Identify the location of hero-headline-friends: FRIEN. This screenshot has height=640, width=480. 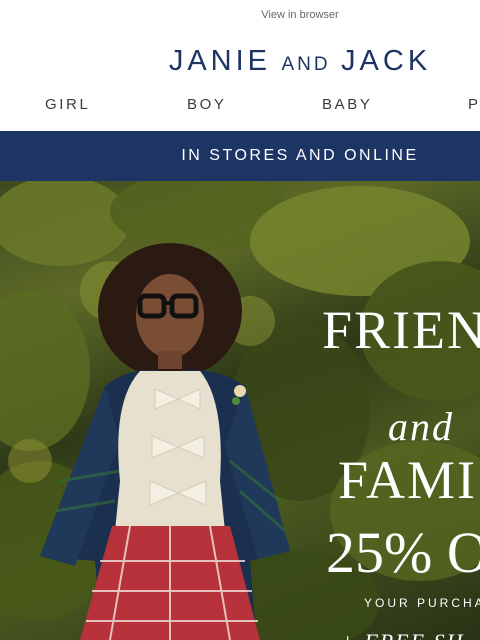
(401, 330).